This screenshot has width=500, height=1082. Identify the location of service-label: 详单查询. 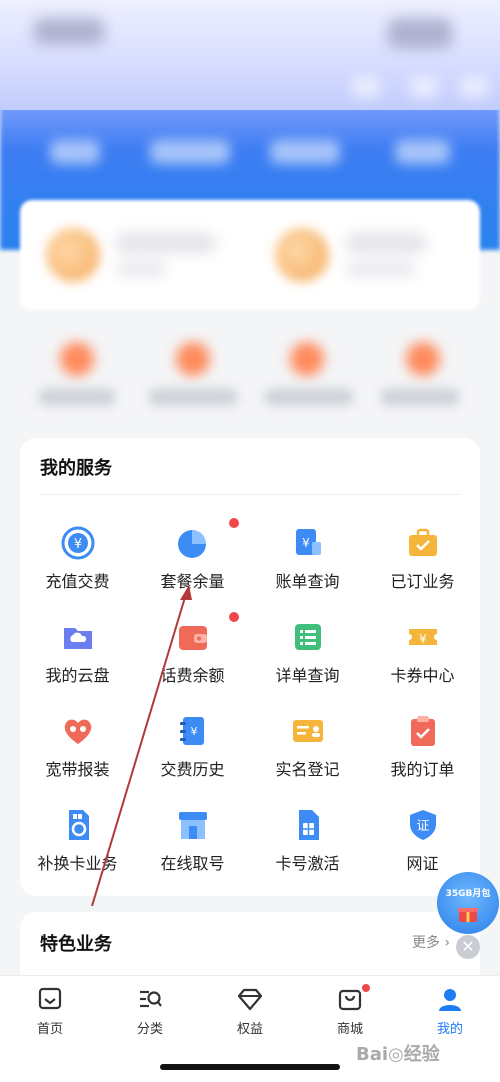
(307, 675).